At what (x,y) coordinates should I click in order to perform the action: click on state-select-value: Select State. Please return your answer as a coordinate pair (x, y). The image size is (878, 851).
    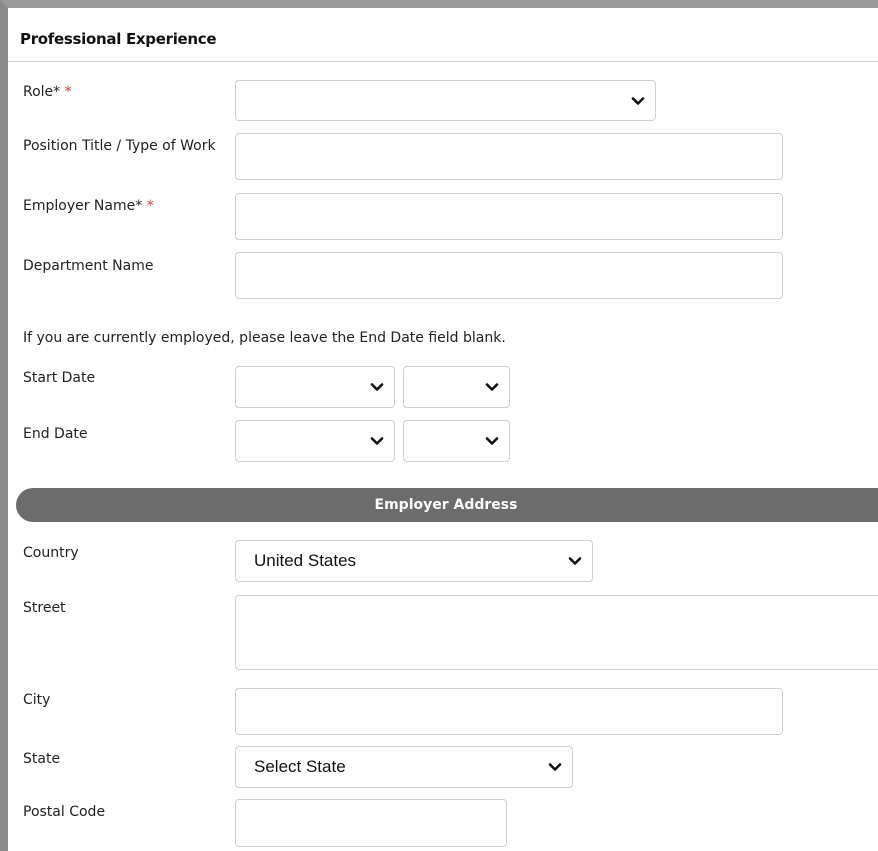
    Looking at the image, I should click on (300, 766).